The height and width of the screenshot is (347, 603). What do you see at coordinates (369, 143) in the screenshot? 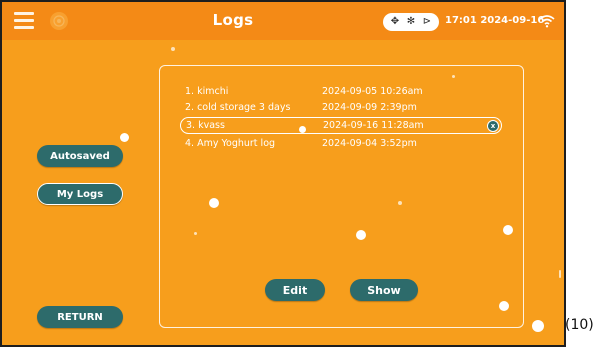
I see `log-date: 2024-09-04 3:52pm` at bounding box center [369, 143].